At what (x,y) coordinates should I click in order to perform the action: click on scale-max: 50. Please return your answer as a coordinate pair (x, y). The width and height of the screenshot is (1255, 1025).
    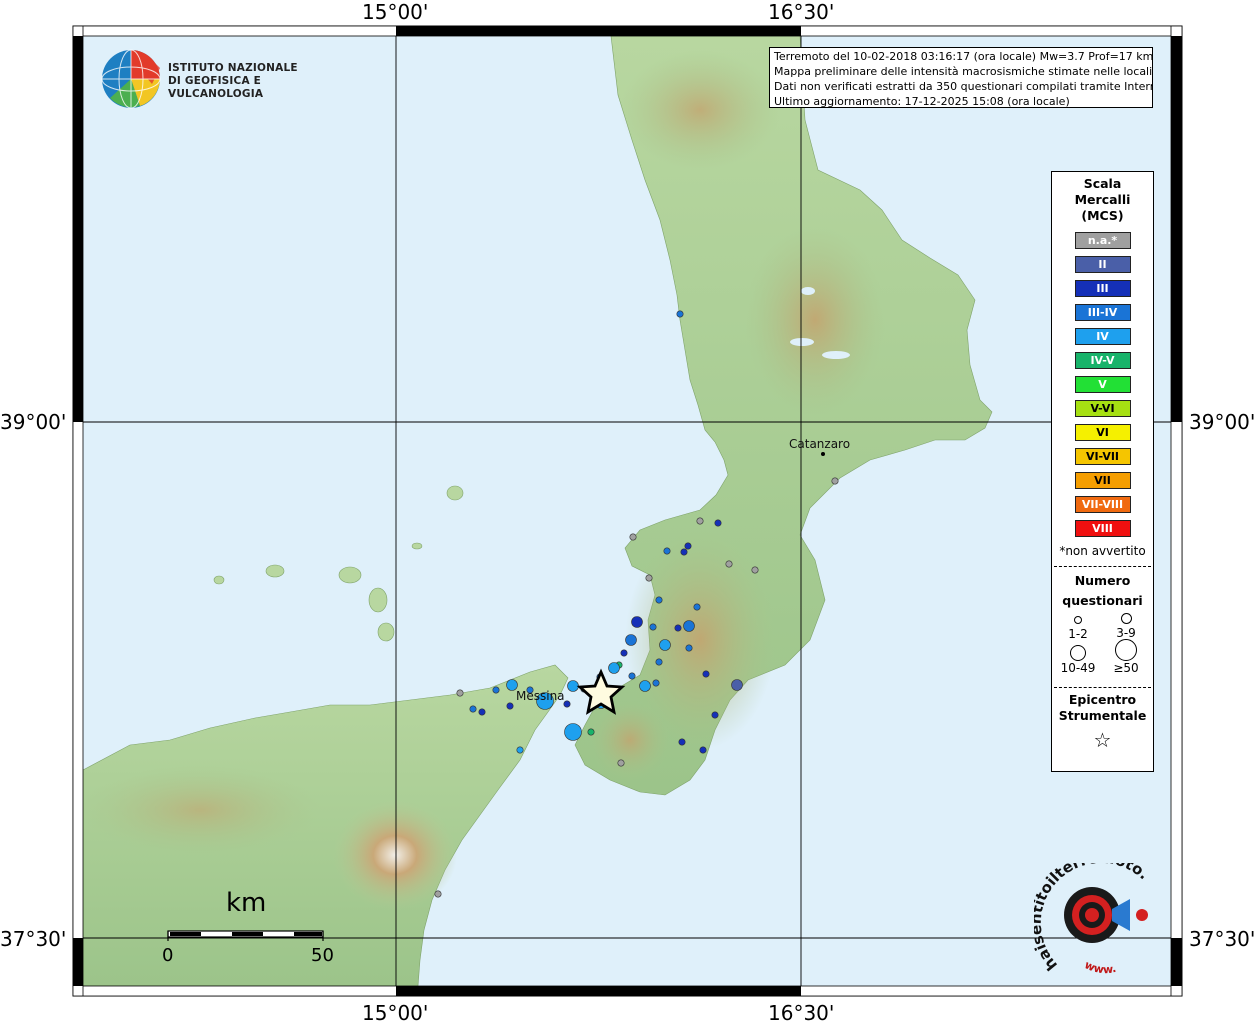
    Looking at the image, I should click on (322, 955).